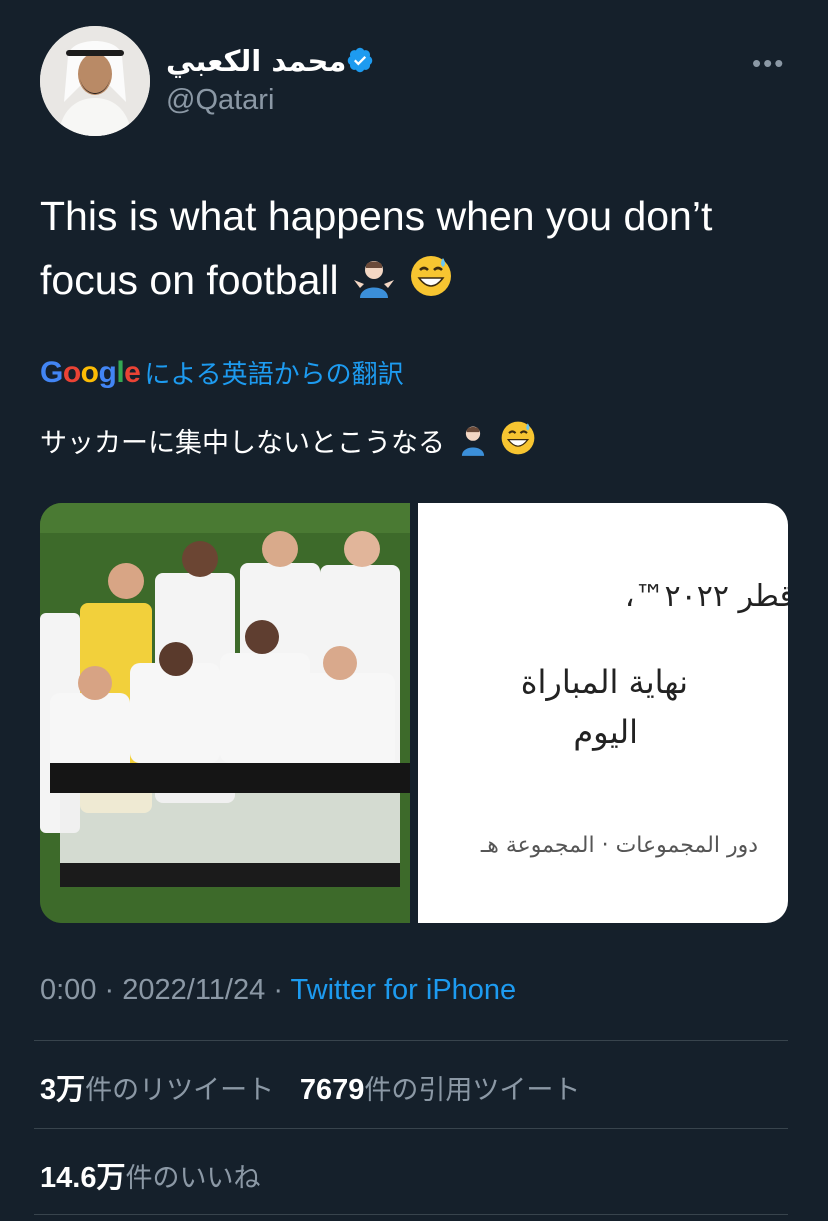 Image resolution: width=828 pixels, height=1221 pixels. I want to click on translation-attribution: Google による英語からの翻訳, so click(222, 372).